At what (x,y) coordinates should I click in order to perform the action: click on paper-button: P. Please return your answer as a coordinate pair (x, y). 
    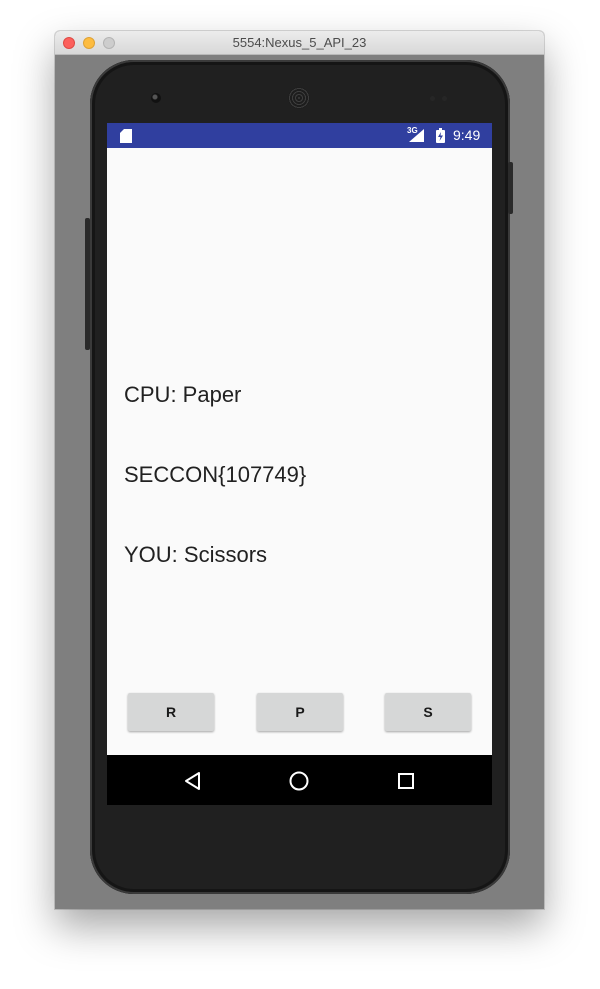
    Looking at the image, I should click on (300, 712).